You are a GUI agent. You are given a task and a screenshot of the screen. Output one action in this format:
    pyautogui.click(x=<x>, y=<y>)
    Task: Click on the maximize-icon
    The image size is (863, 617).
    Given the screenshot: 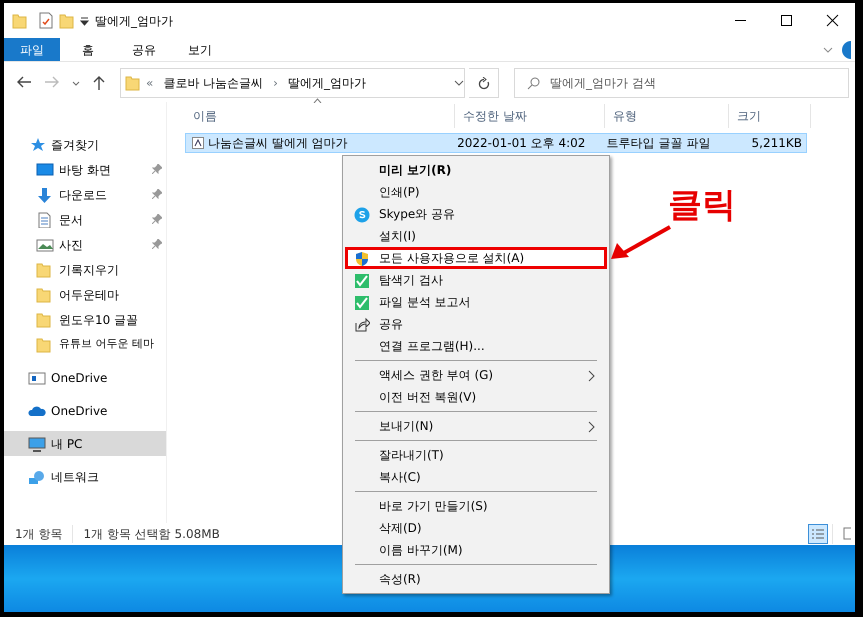 What is the action you would take?
    pyautogui.click(x=786, y=20)
    